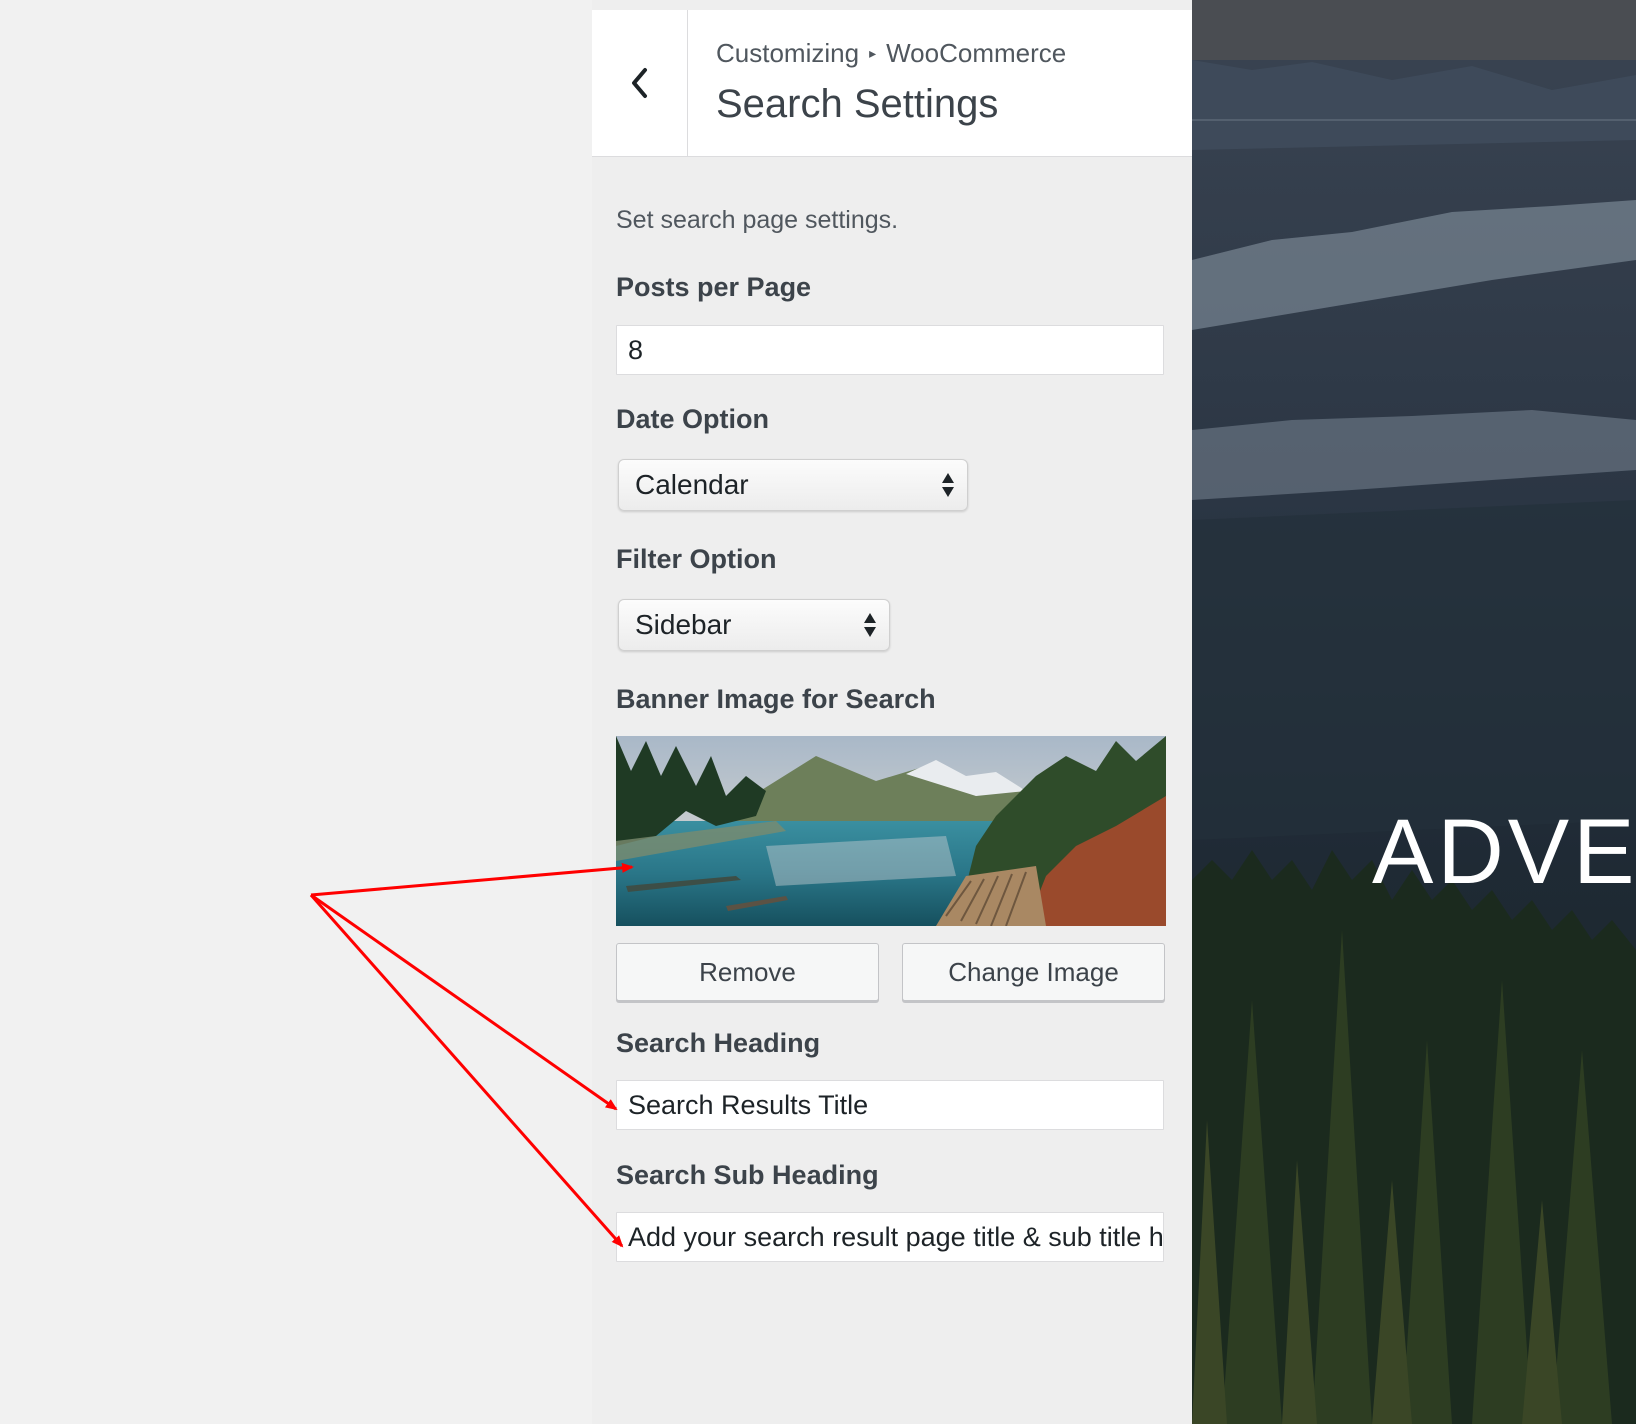  Describe the element at coordinates (696, 559) in the screenshot. I see `filter-option-label: Filter Option` at that location.